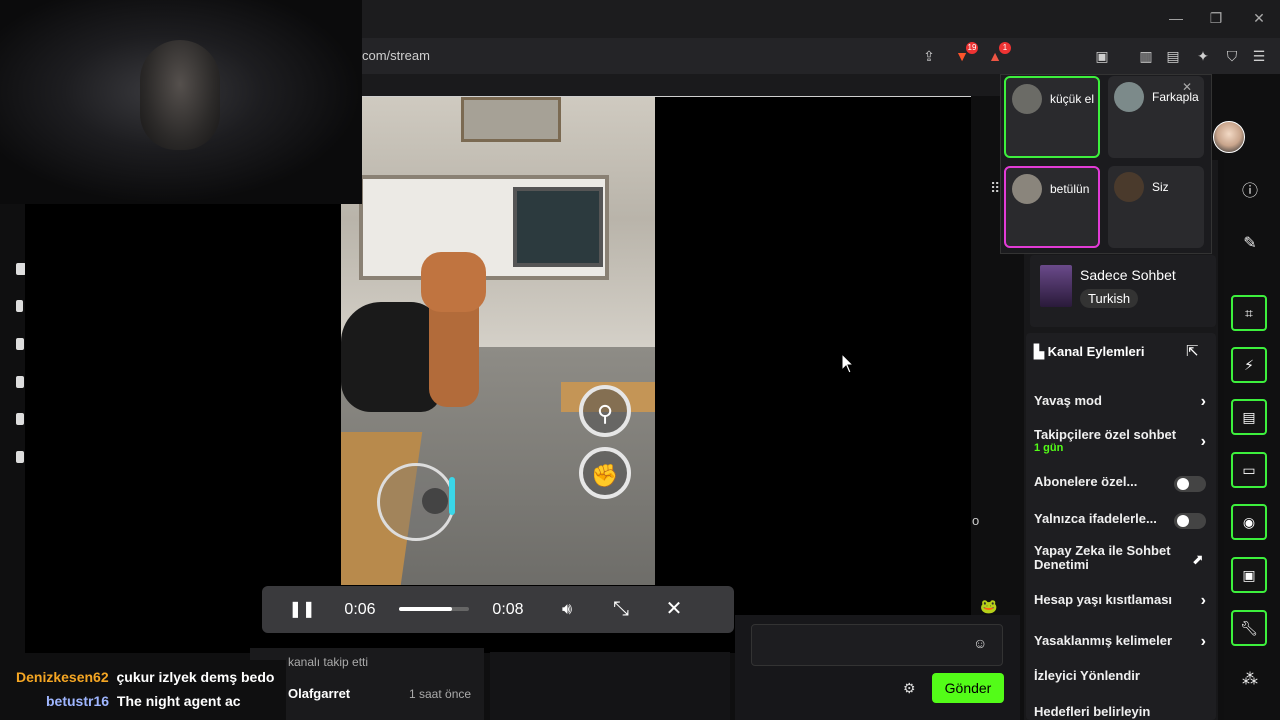  Describe the element at coordinates (1203, 56) in the screenshot. I see `leo-ai-icon: ✦` at that location.